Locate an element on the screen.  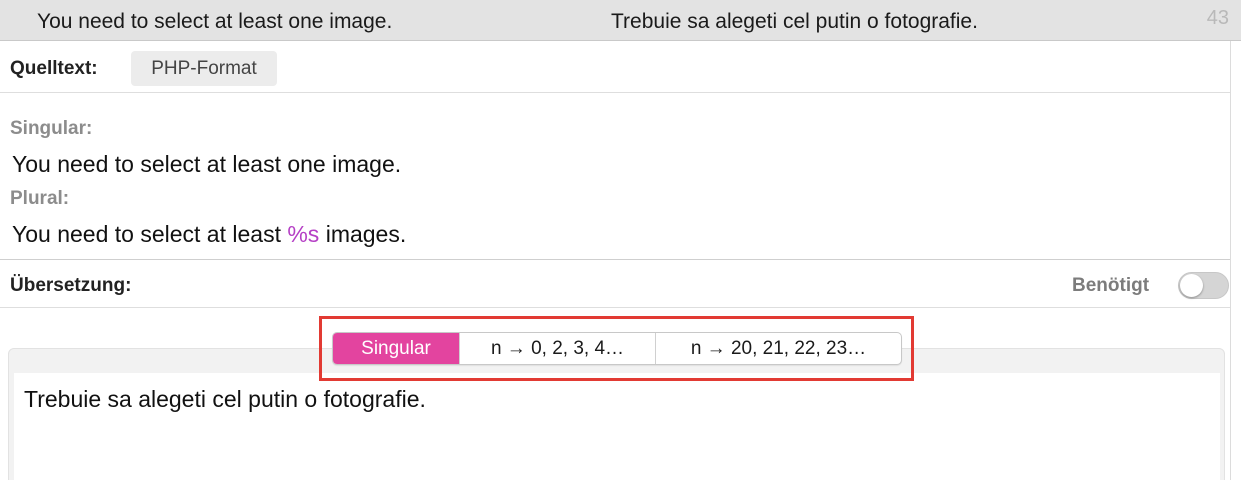
singular-label: Singular: is located at coordinates (51, 128).